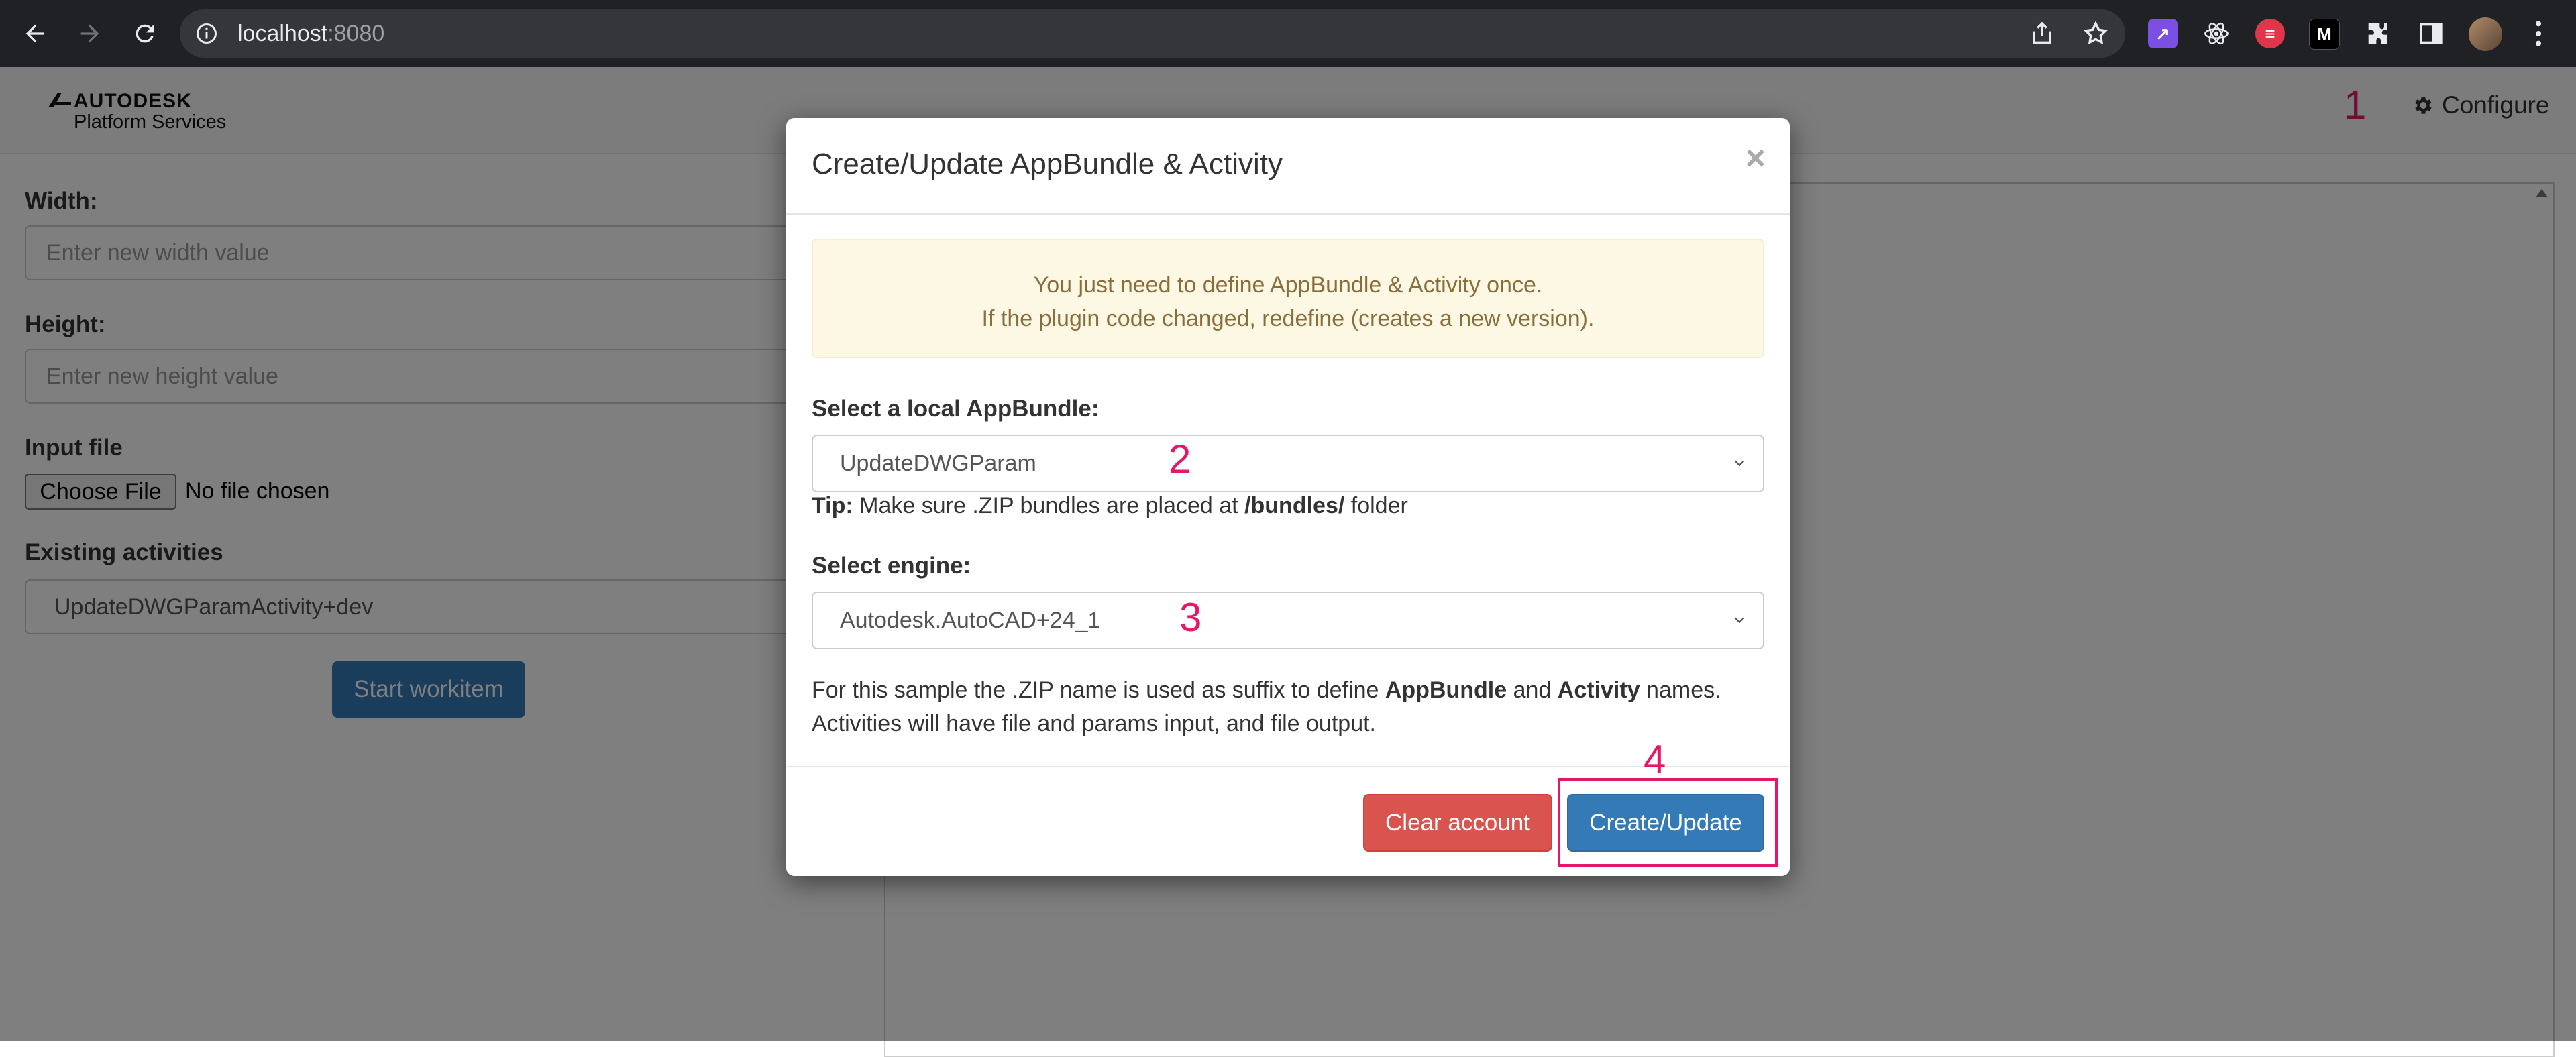 This screenshot has height=1057, width=2576. What do you see at coordinates (2216, 33) in the screenshot?
I see `react-devtools-icon` at bounding box center [2216, 33].